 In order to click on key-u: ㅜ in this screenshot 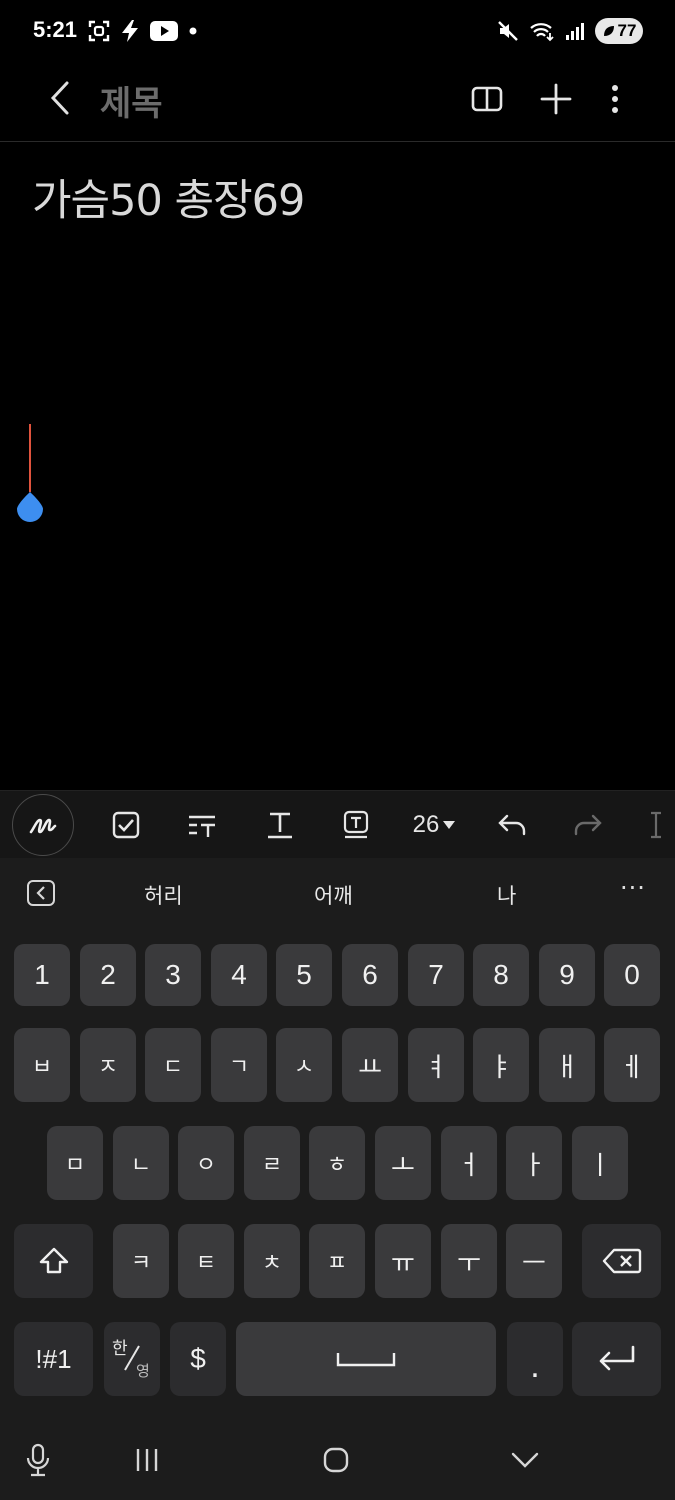, I will do `click(469, 1261)`.